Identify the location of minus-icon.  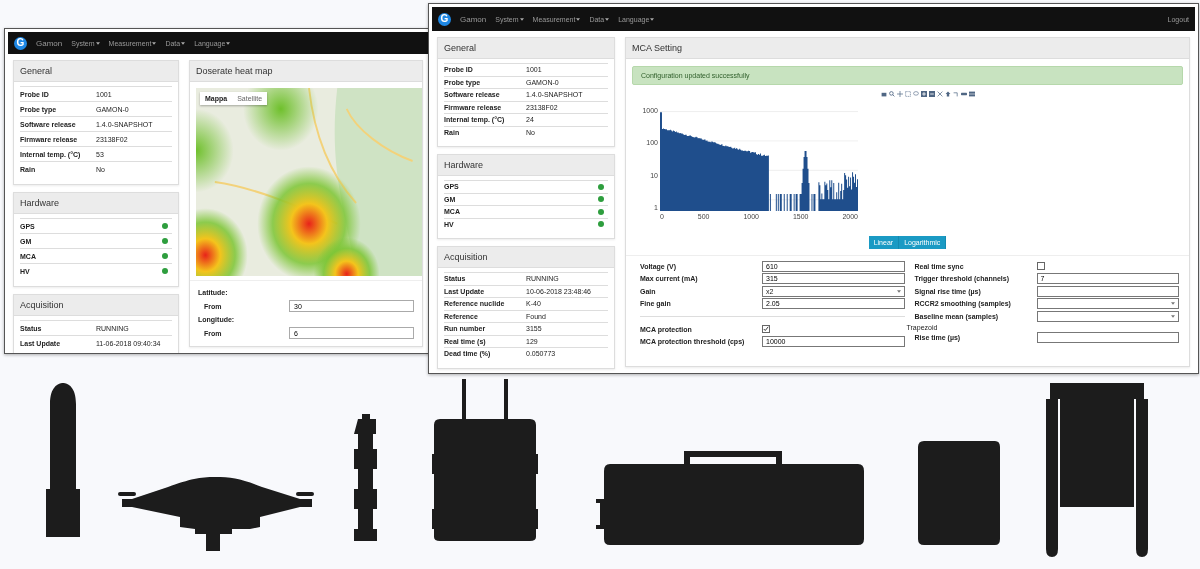
(931, 94).